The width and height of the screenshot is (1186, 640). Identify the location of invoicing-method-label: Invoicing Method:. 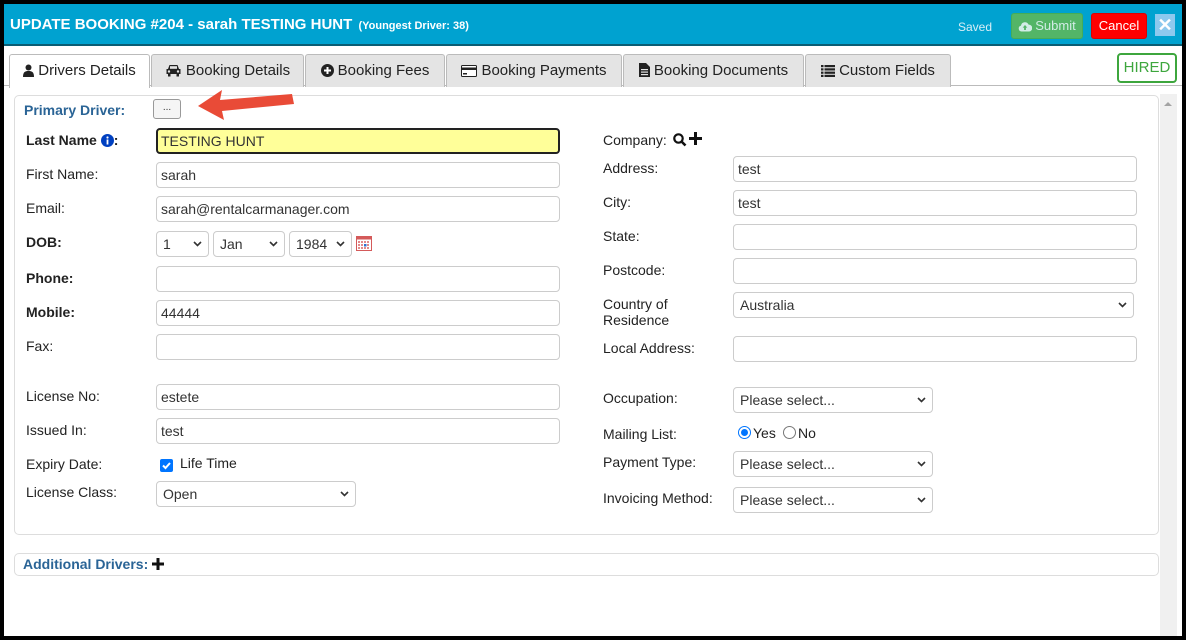
(658, 498).